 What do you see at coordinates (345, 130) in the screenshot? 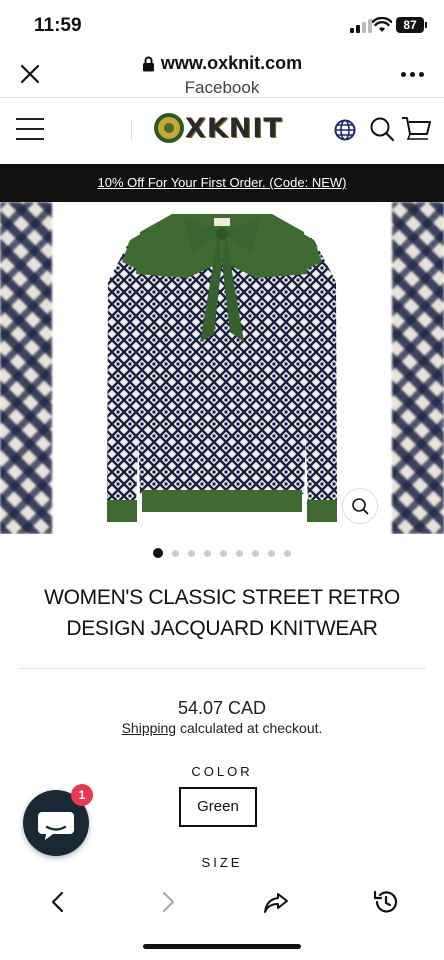
I see `globe-icon` at bounding box center [345, 130].